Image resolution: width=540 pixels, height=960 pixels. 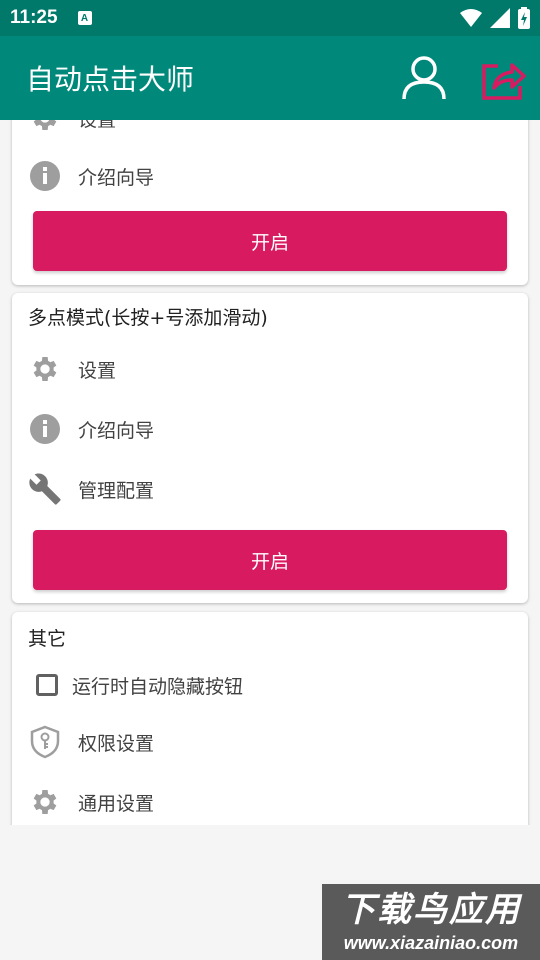 I want to click on auto-hide-checkbox-row: 运行时自动隐藏按钮, so click(x=139, y=685).